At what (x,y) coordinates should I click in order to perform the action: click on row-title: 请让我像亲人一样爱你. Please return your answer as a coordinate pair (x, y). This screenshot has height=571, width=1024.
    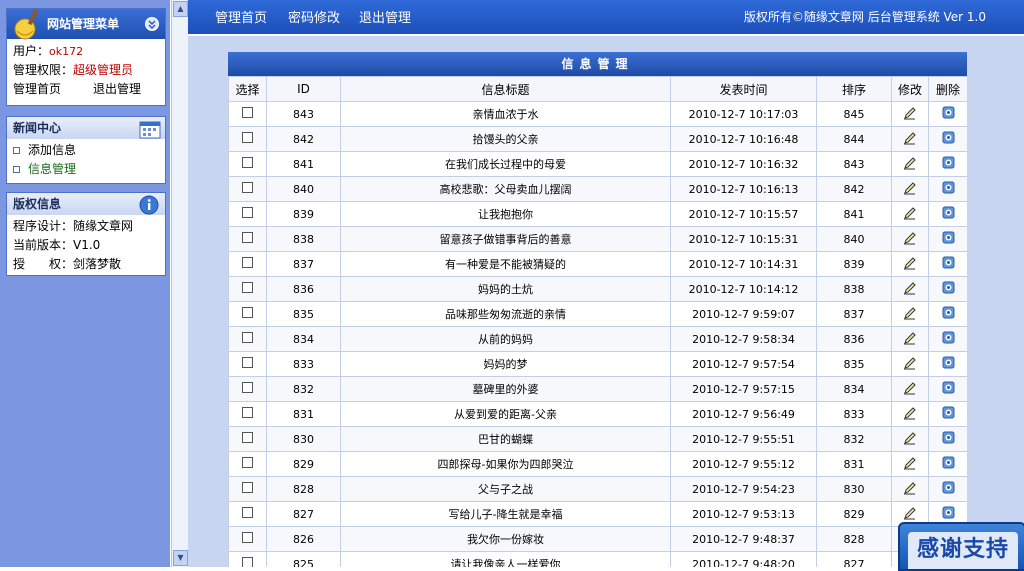
    Looking at the image, I should click on (505, 559).